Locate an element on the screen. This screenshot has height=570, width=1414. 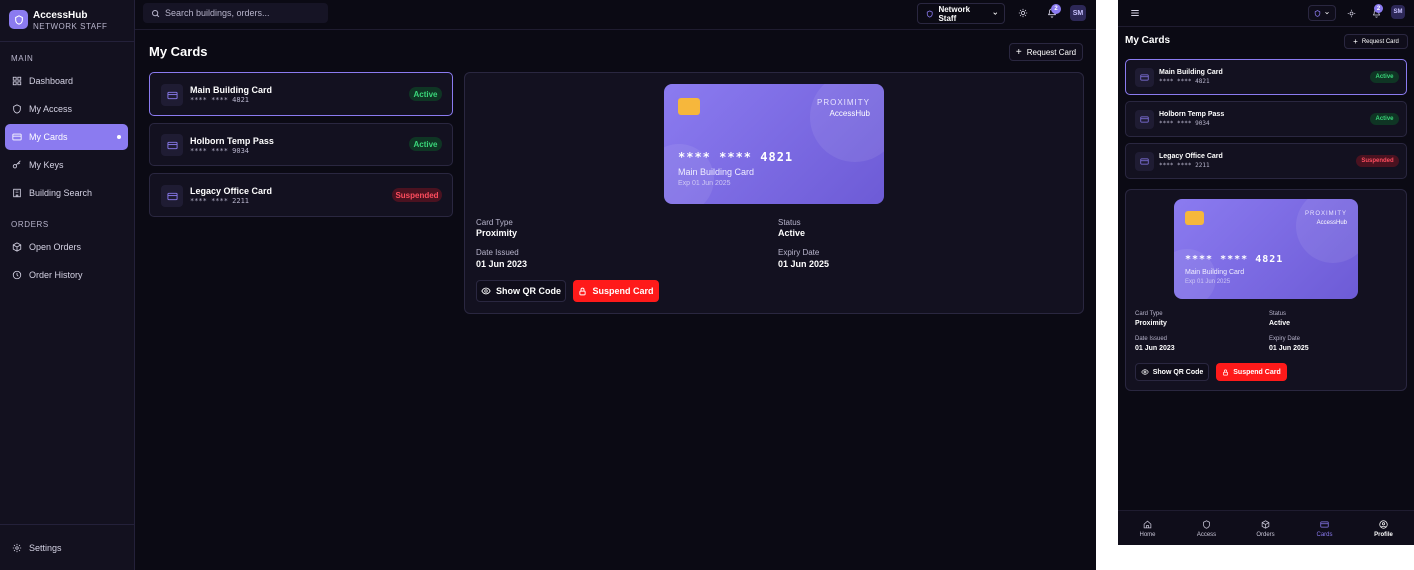
brand-subtitle: NETWORK STAFF is located at coordinates (70, 26).